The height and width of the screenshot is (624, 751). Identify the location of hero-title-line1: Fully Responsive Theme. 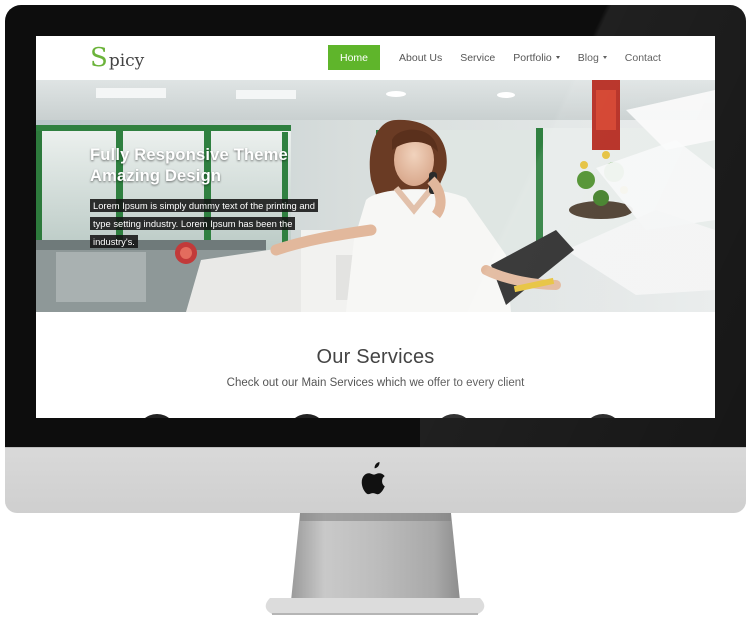
(189, 155).